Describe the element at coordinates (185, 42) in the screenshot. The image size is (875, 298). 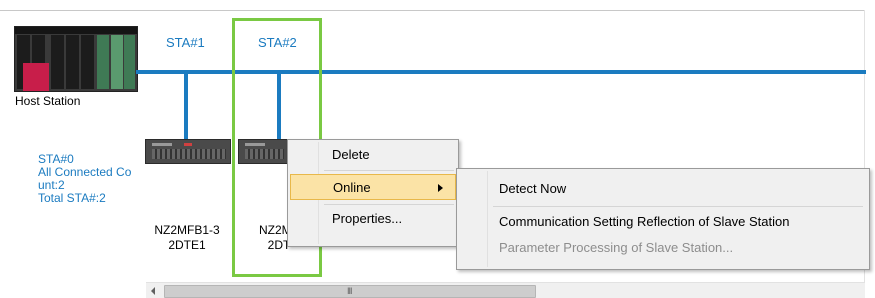
I see `station-label-sta1: STA#1` at that location.